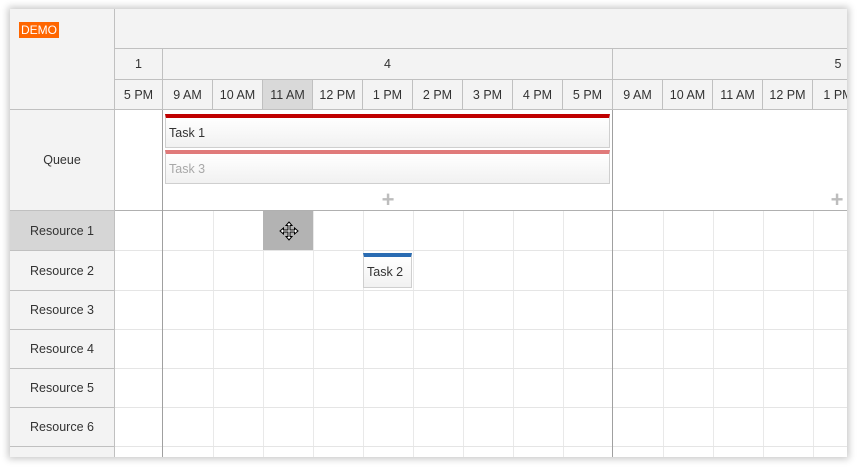  Describe the element at coordinates (538, 95) in the screenshot. I see `hour-header: 4 PM` at that location.